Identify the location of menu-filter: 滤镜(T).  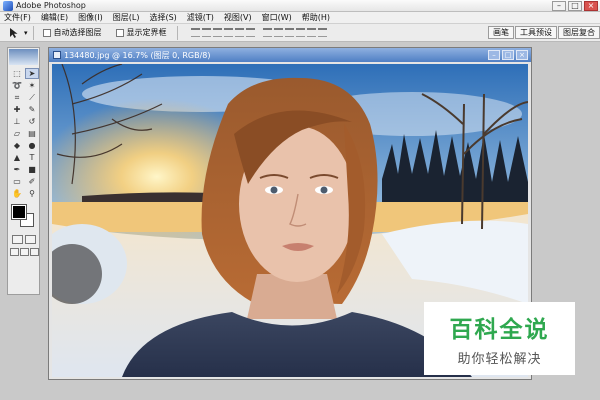
(200, 17).